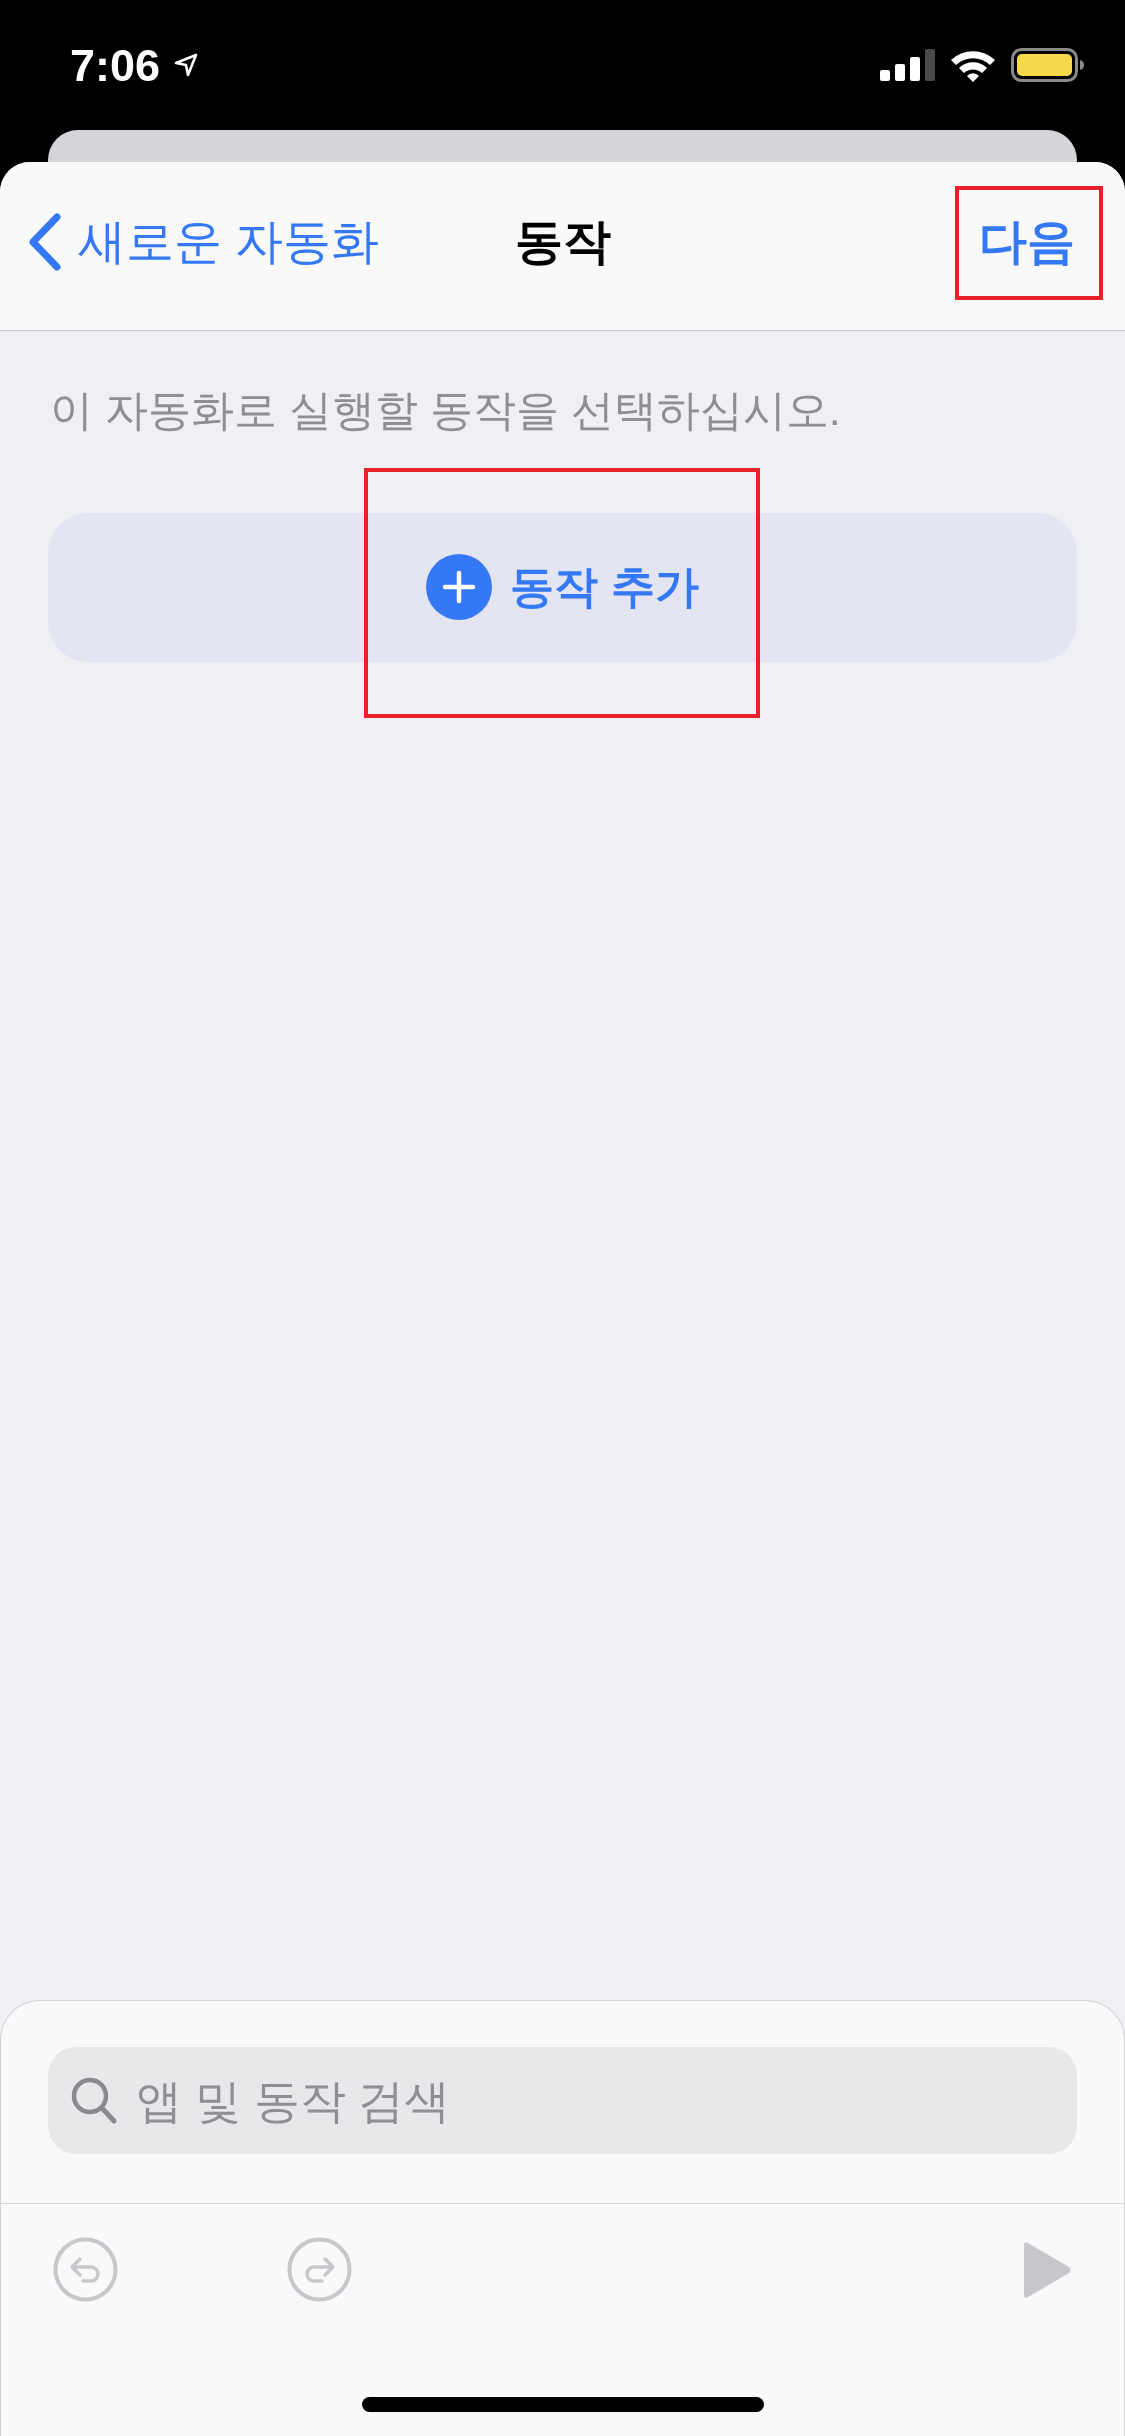 The width and height of the screenshot is (1125, 2436). Describe the element at coordinates (94, 2101) in the screenshot. I see `search-icon` at that location.